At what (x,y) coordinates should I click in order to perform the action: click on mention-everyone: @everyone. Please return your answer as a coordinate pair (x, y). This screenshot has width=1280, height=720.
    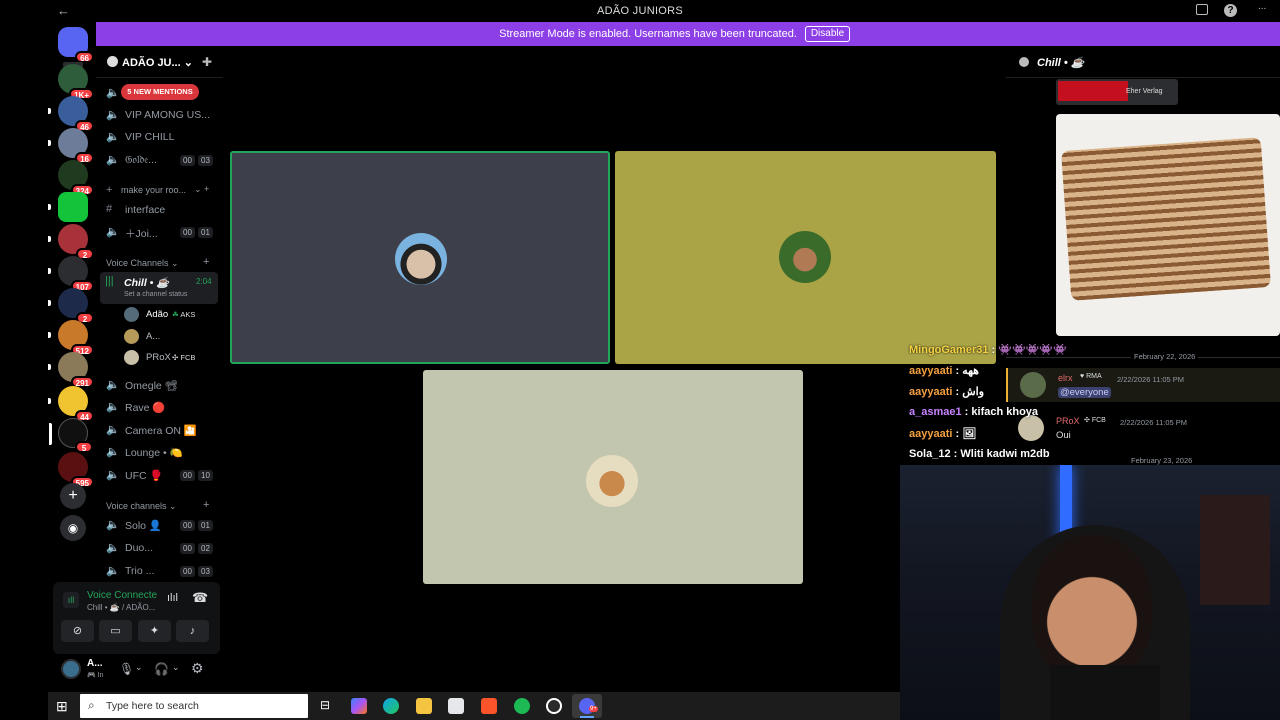
    Looking at the image, I should click on (1084, 392).